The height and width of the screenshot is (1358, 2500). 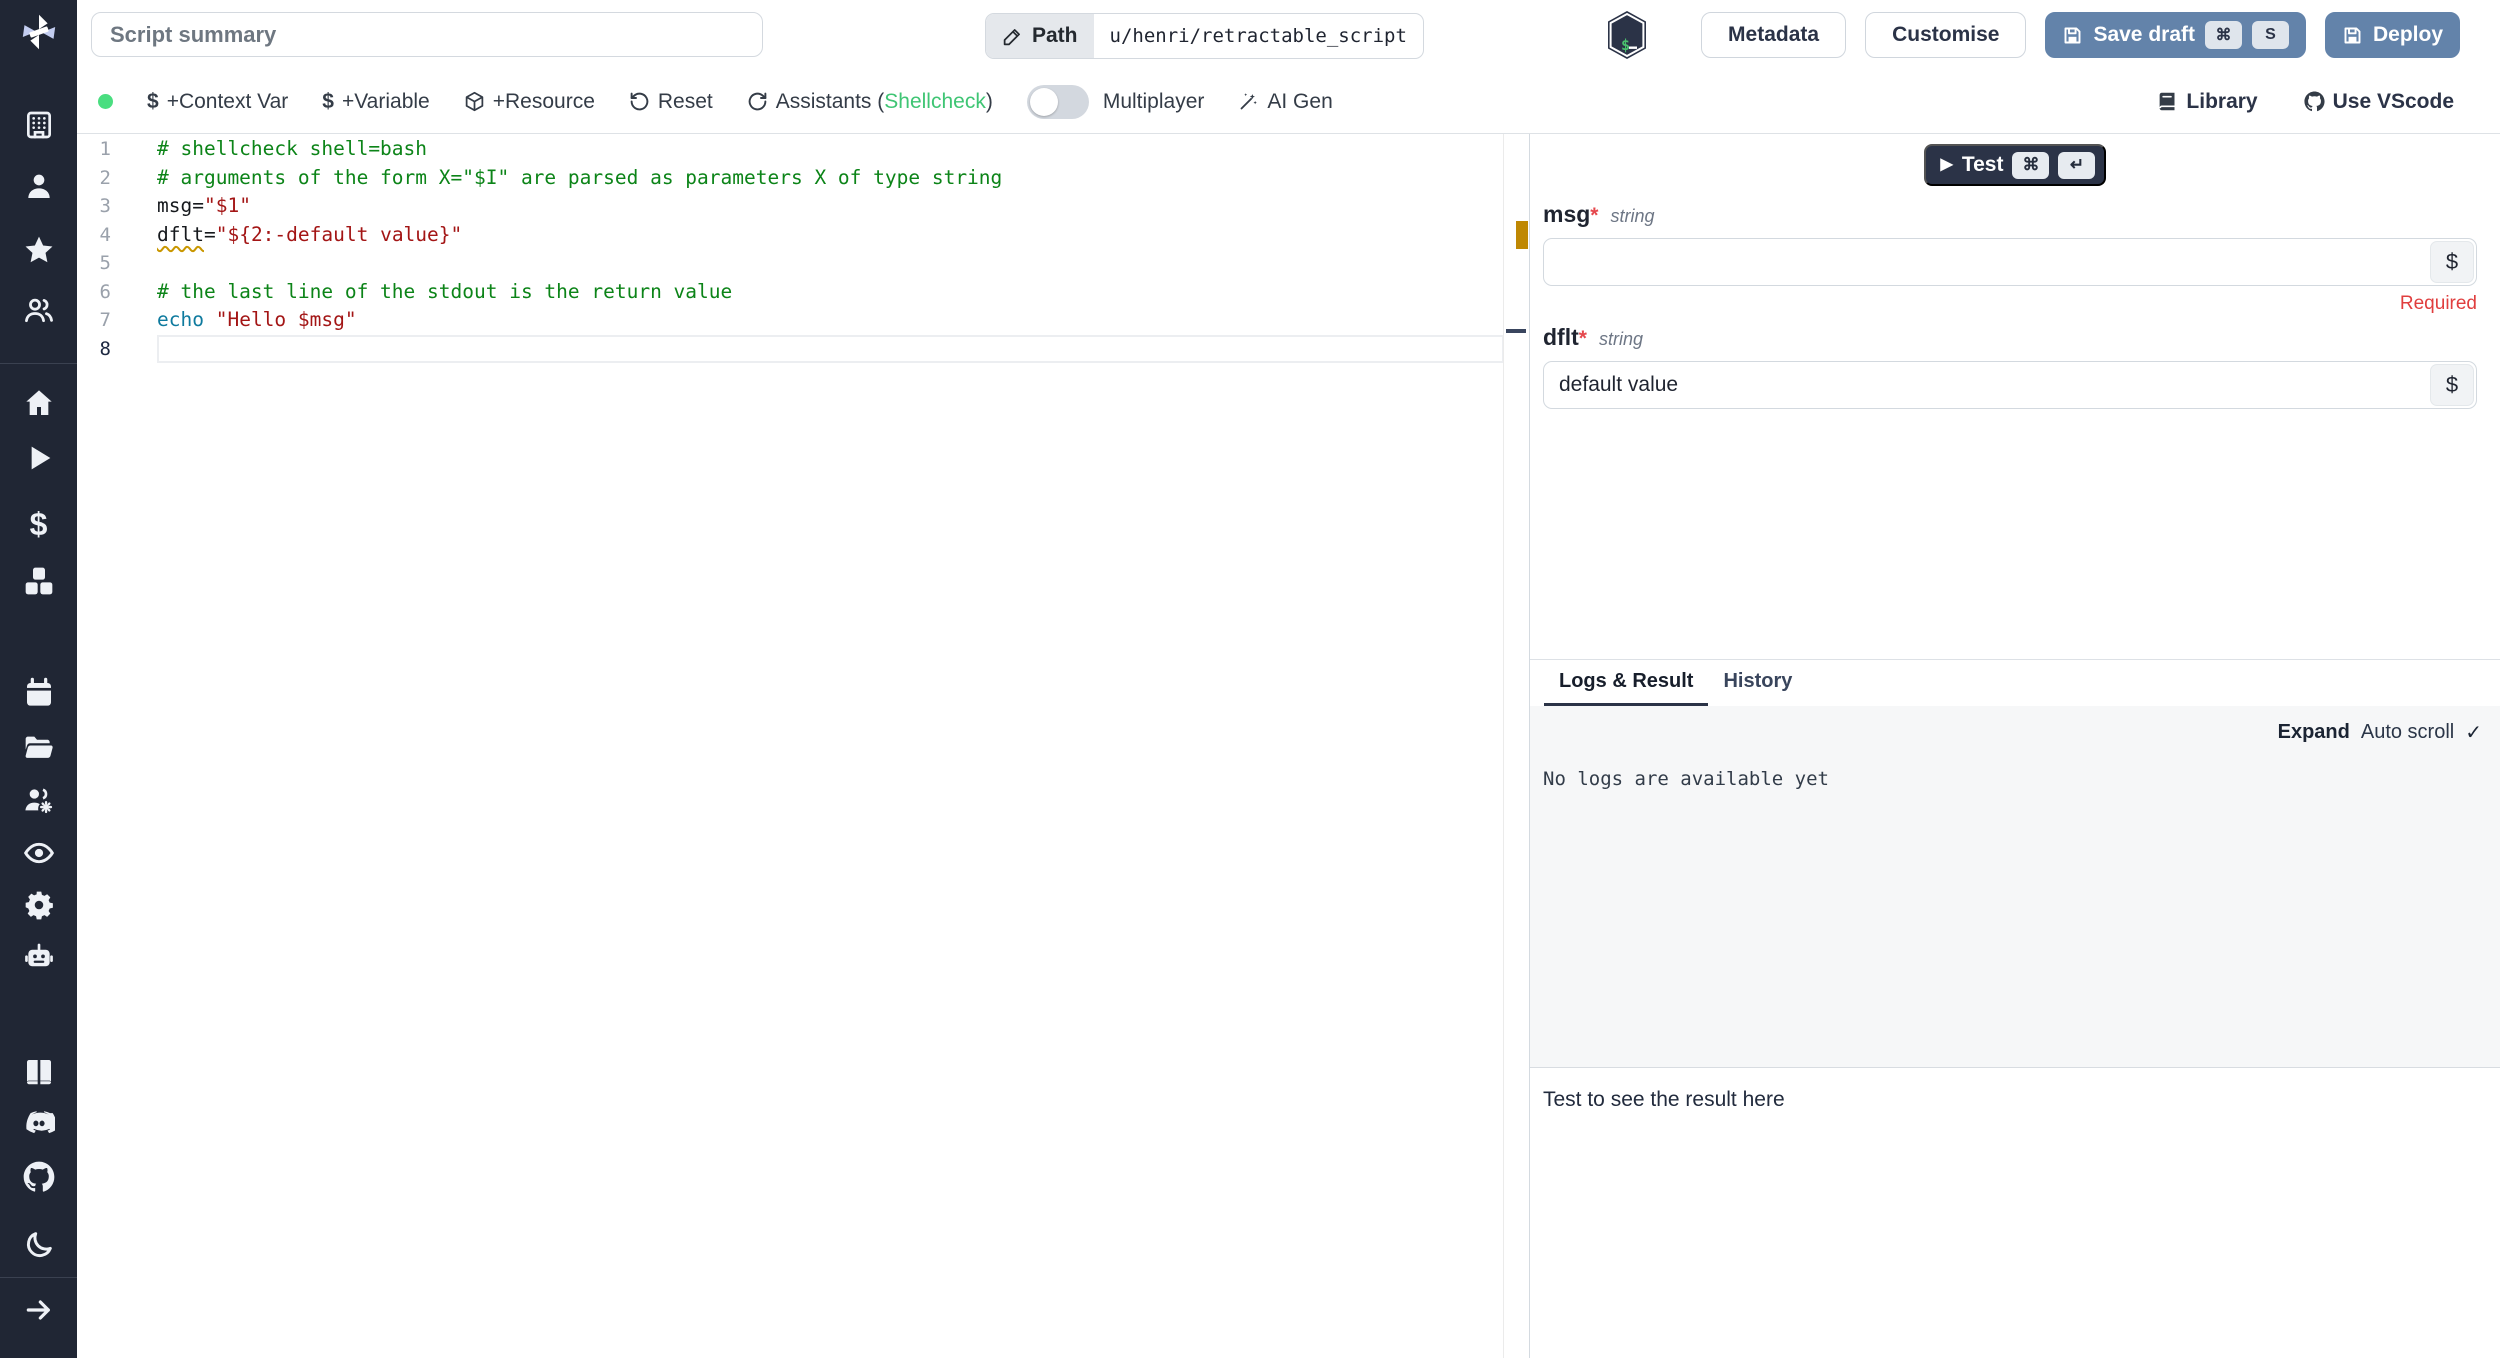 What do you see at coordinates (1258, 36) in the screenshot?
I see `path-value: u/henri/retractable_script` at bounding box center [1258, 36].